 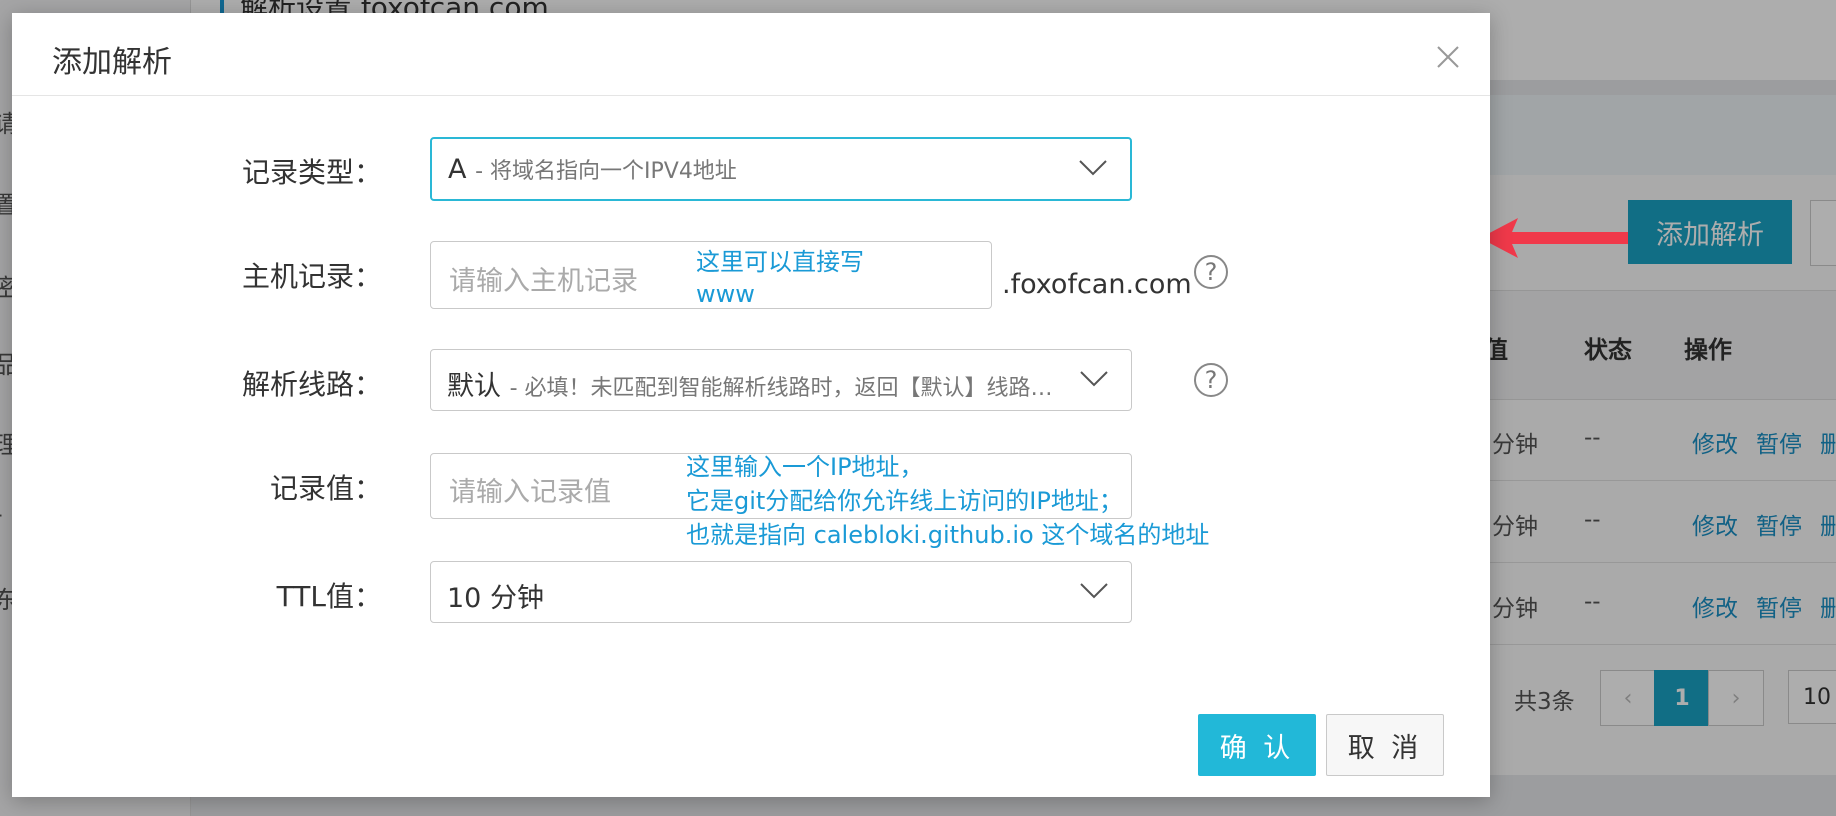 I want to click on host-record-placeholder: 请输入主机记录, so click(x=543, y=281).